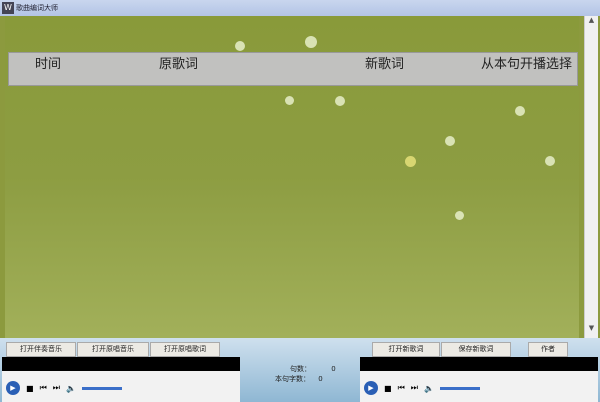  Describe the element at coordinates (37, 8) in the screenshot. I see `window-title: 歌曲编词大师` at that location.